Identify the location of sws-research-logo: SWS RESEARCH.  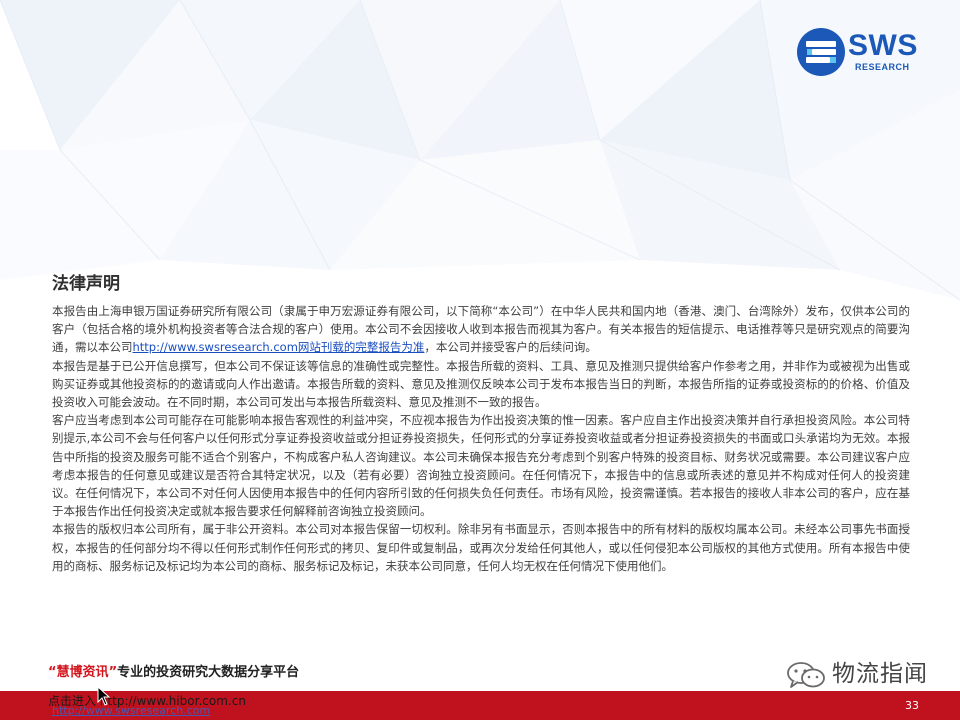
(868, 52).